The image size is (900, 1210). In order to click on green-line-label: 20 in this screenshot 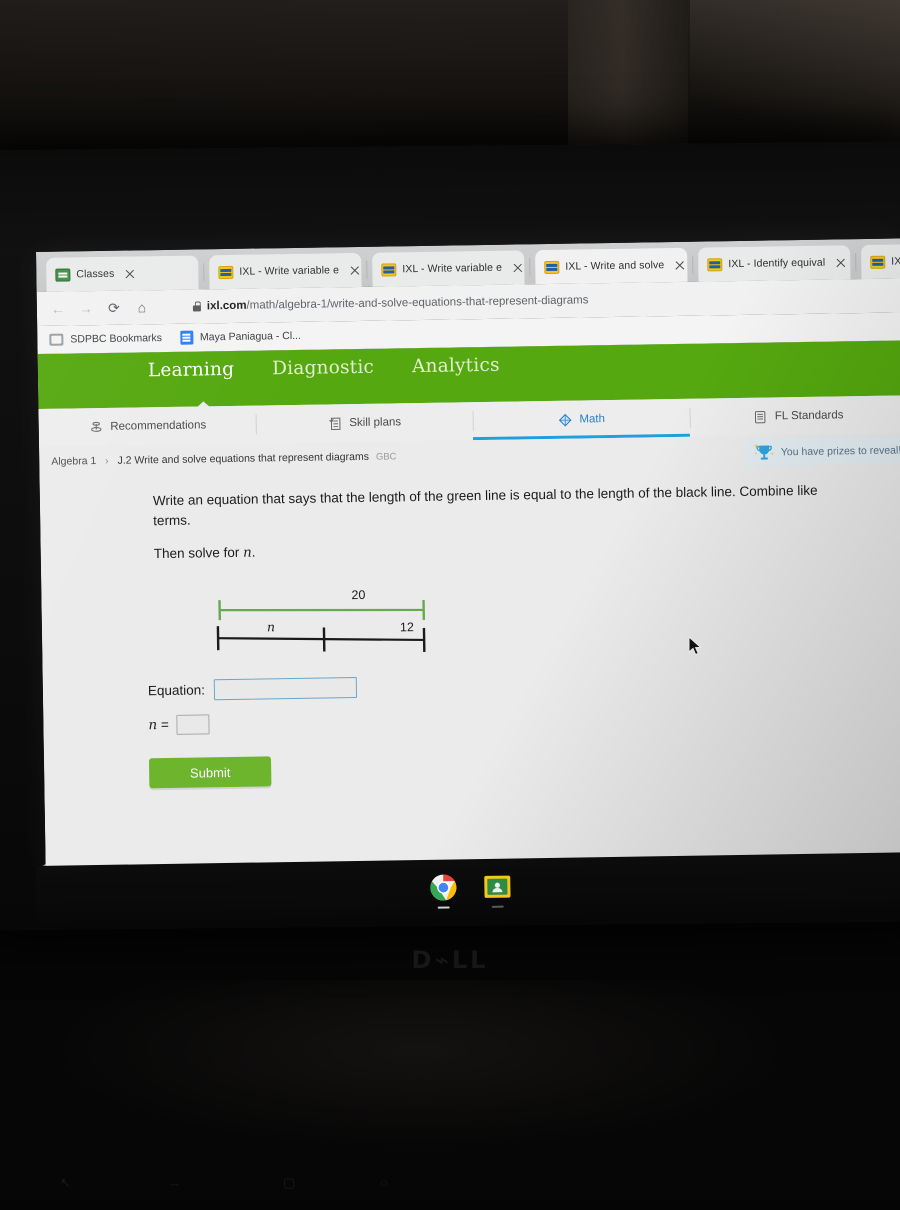, I will do `click(358, 595)`.